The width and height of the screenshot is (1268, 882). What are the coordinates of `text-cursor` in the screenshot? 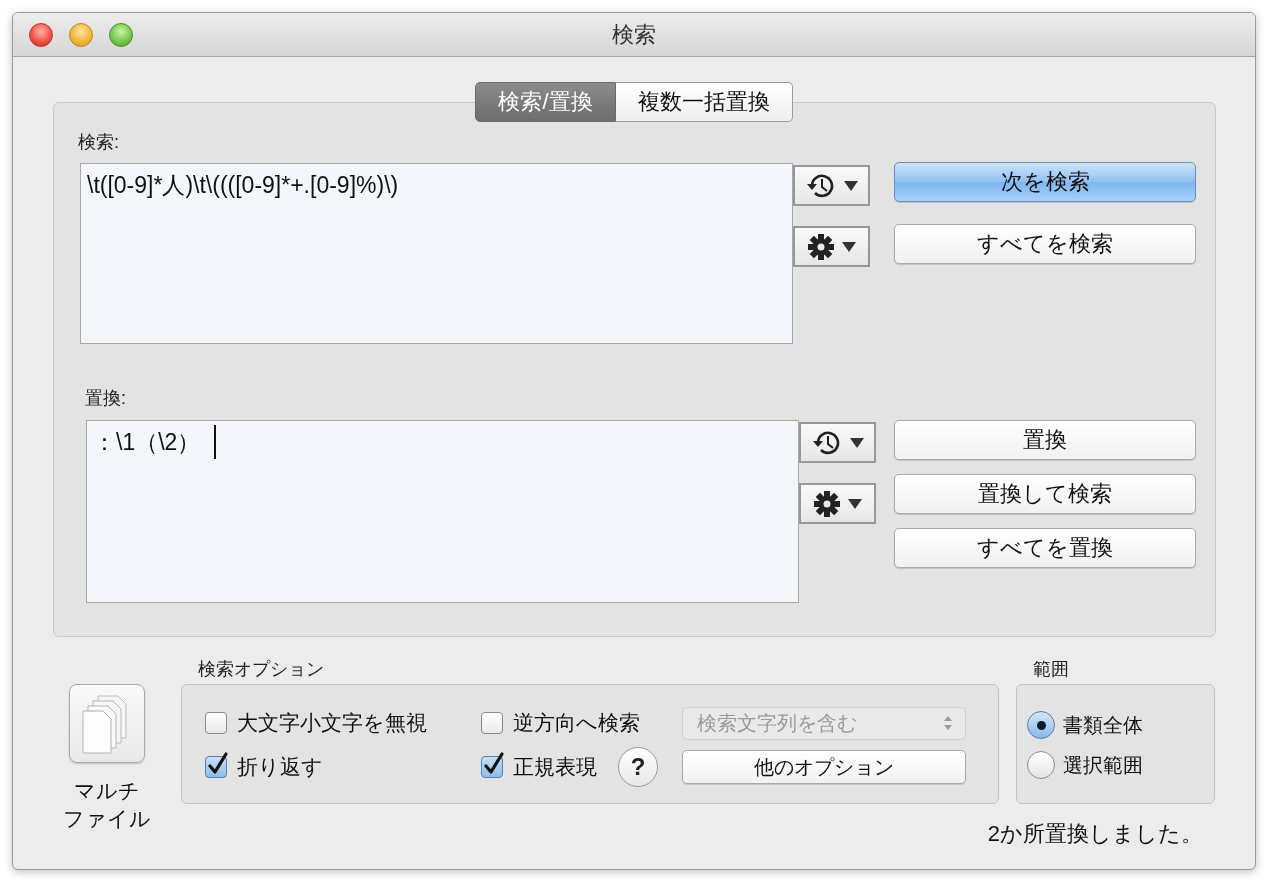 It's located at (215, 442).